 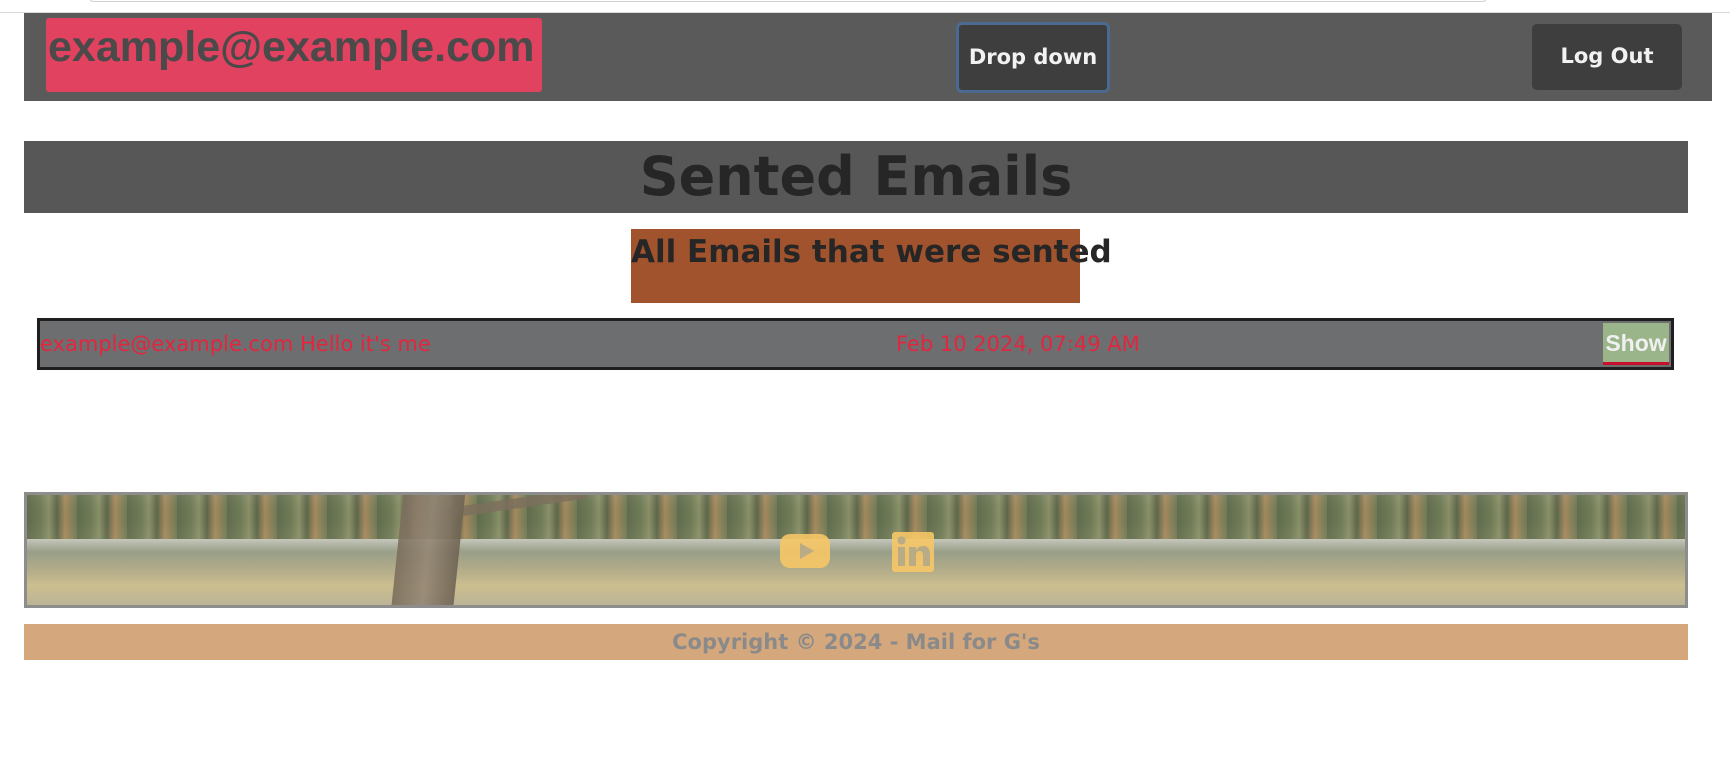 What do you see at coordinates (294, 55) in the screenshot?
I see `user-email-badge: example@example.com` at bounding box center [294, 55].